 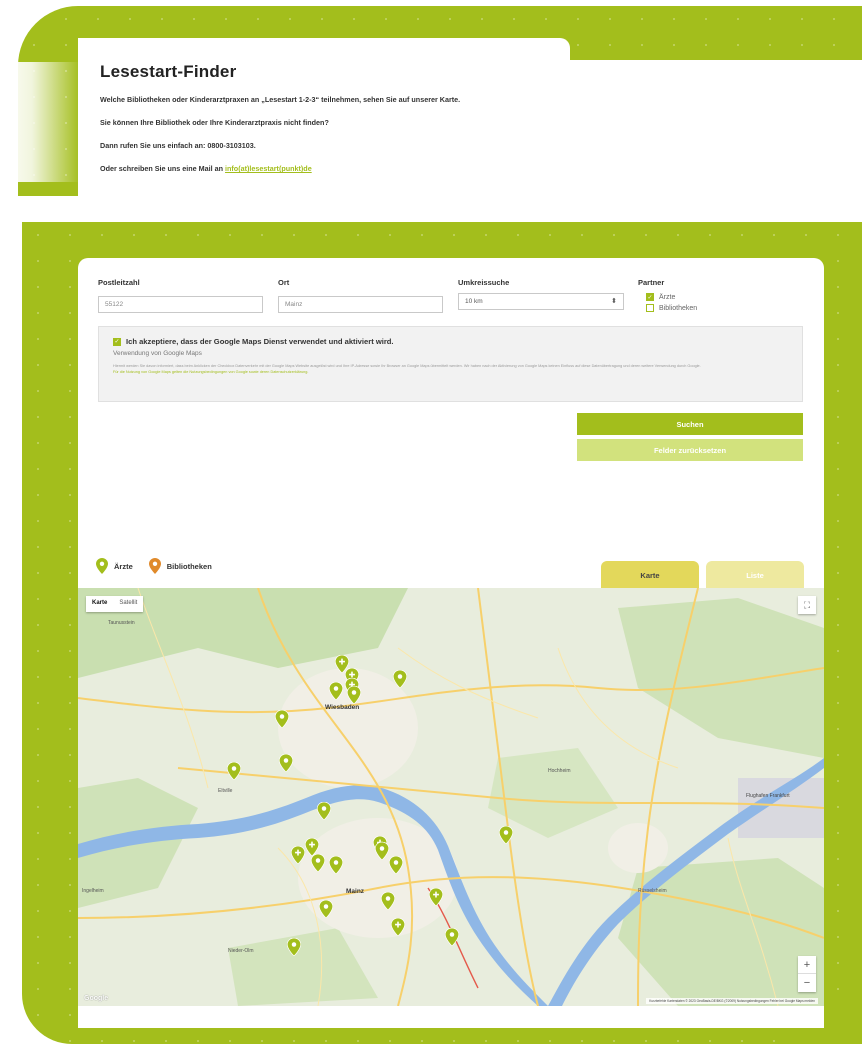 I want to click on tab-liste: Liste, so click(x=755, y=575).